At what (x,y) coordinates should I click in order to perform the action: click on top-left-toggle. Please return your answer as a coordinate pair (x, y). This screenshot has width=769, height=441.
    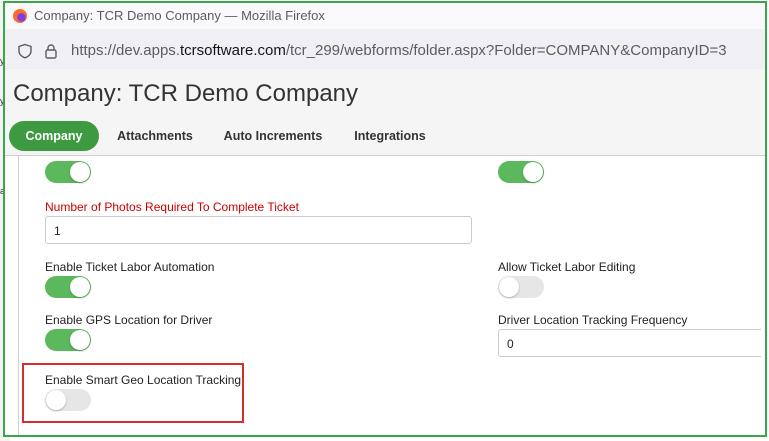
    Looking at the image, I should click on (68, 172).